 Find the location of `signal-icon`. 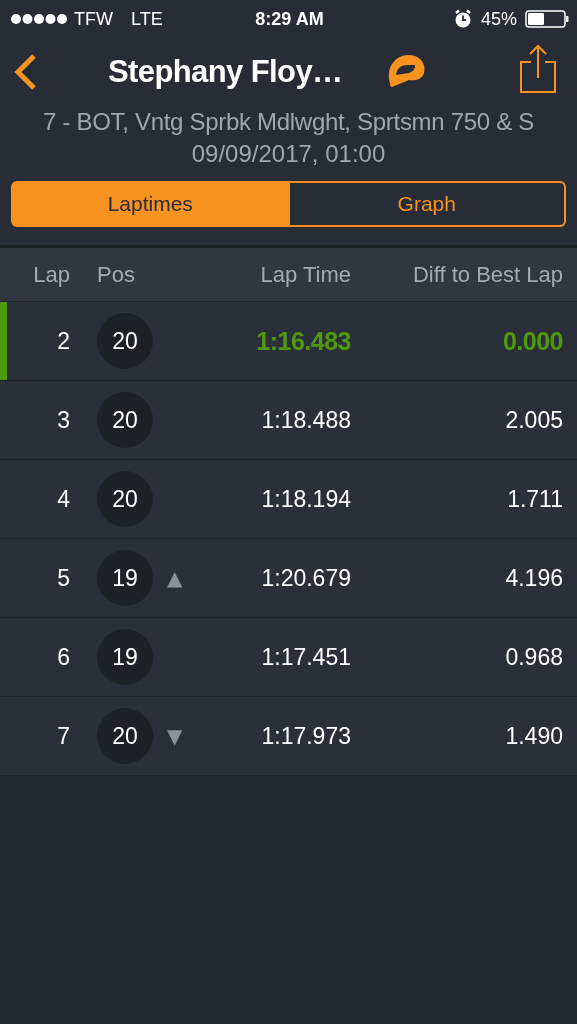

signal-icon is located at coordinates (39, 19).